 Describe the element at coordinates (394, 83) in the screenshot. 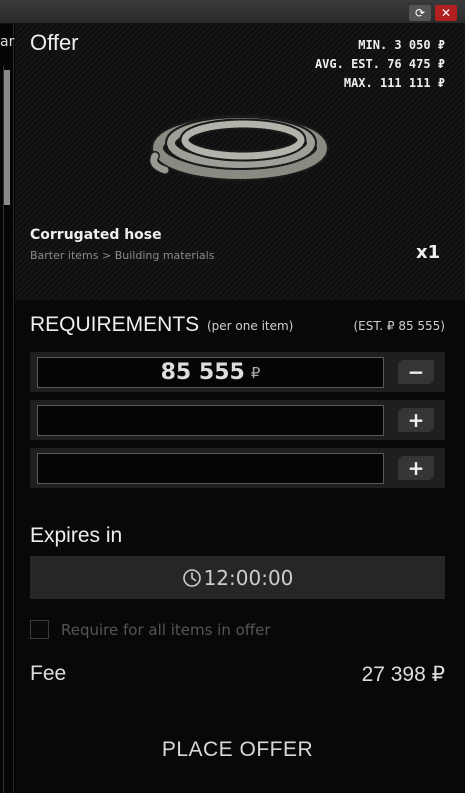

I see `max-price: MAX. 111 111 ₽` at that location.